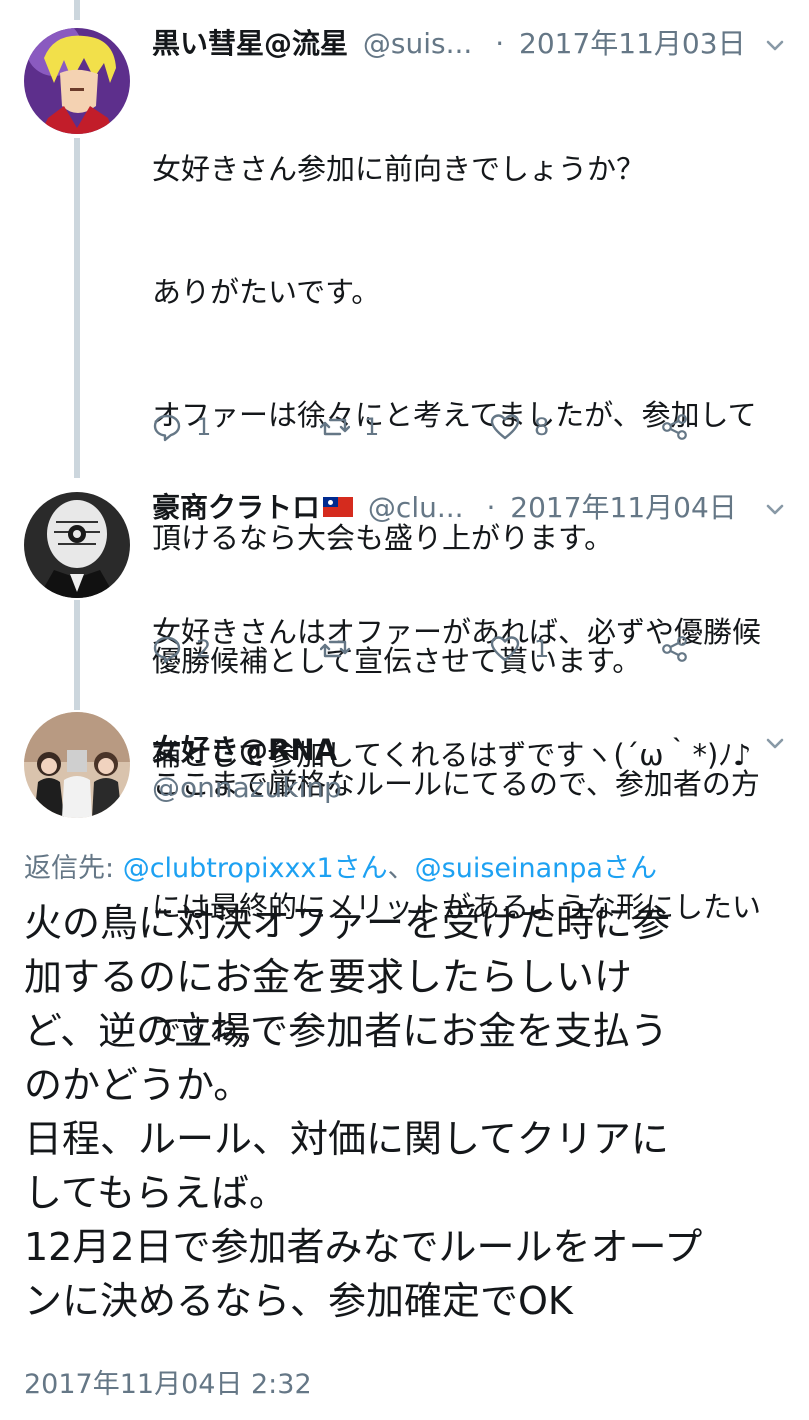  Describe the element at coordinates (338, 507) in the screenshot. I see `taiwan-flag-icon` at that location.